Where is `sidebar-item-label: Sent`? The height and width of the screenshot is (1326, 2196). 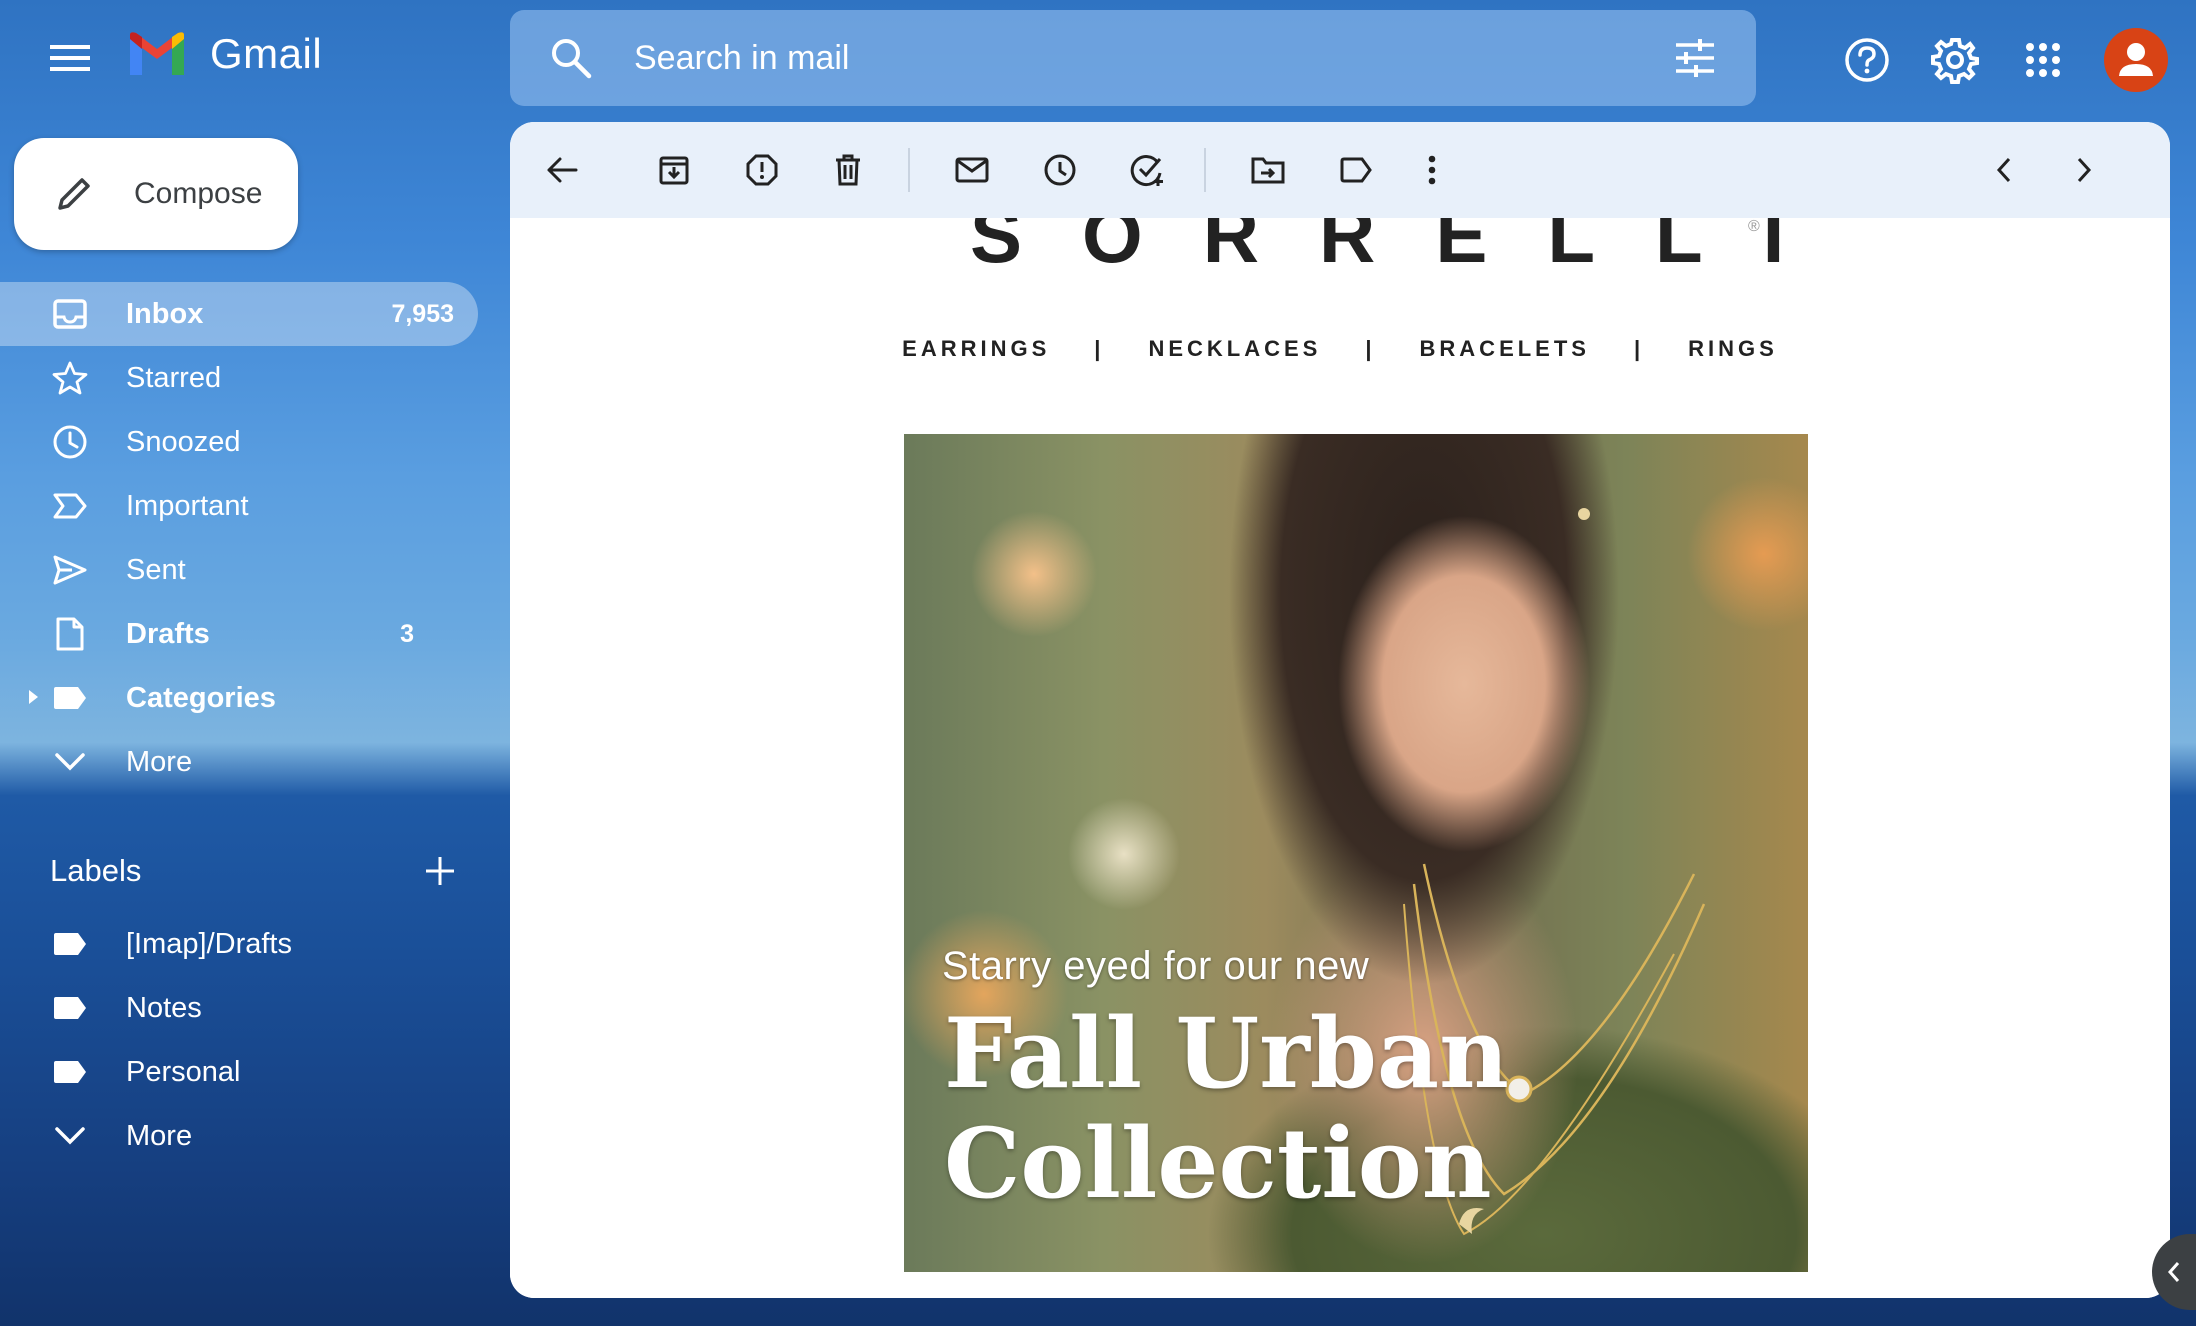
sidebar-item-label: Sent is located at coordinates (156, 569).